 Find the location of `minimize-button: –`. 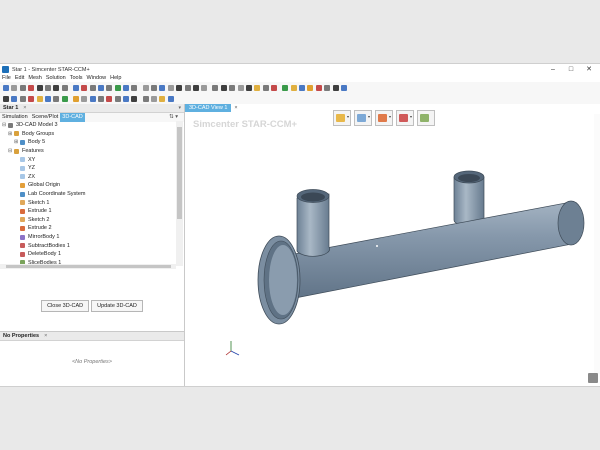

minimize-button: – is located at coordinates (553, 69).